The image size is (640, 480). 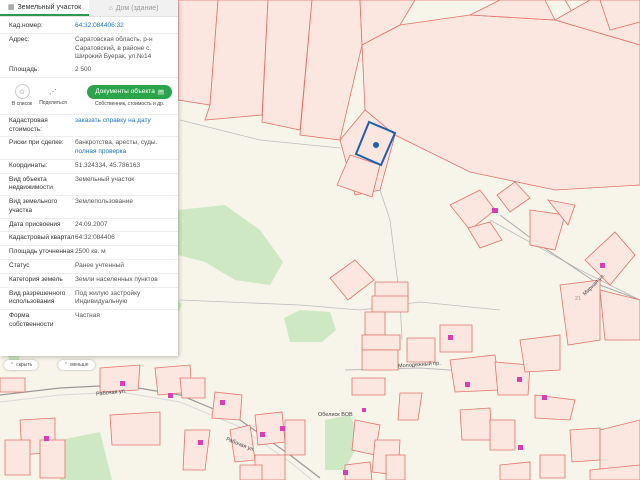 I want to click on row-status: Статус Ранее учтенный, so click(x=89, y=267).